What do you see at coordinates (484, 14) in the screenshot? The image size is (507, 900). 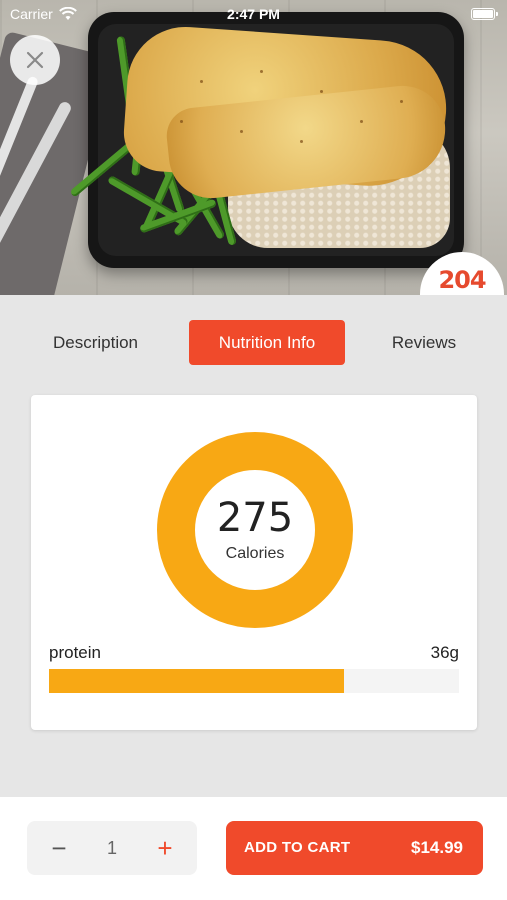 I see `battery-icon` at bounding box center [484, 14].